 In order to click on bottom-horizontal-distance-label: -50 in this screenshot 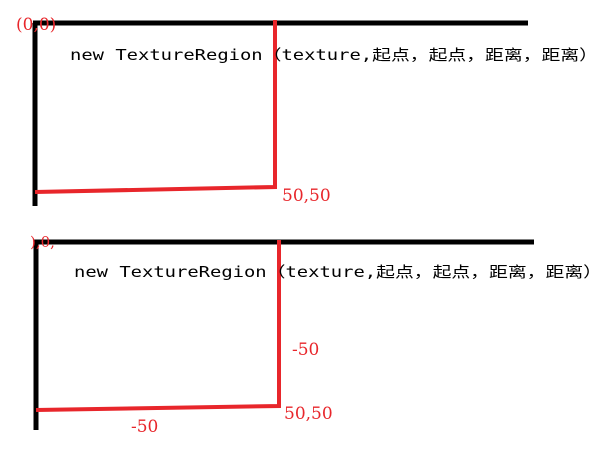, I will do `click(144, 427)`.